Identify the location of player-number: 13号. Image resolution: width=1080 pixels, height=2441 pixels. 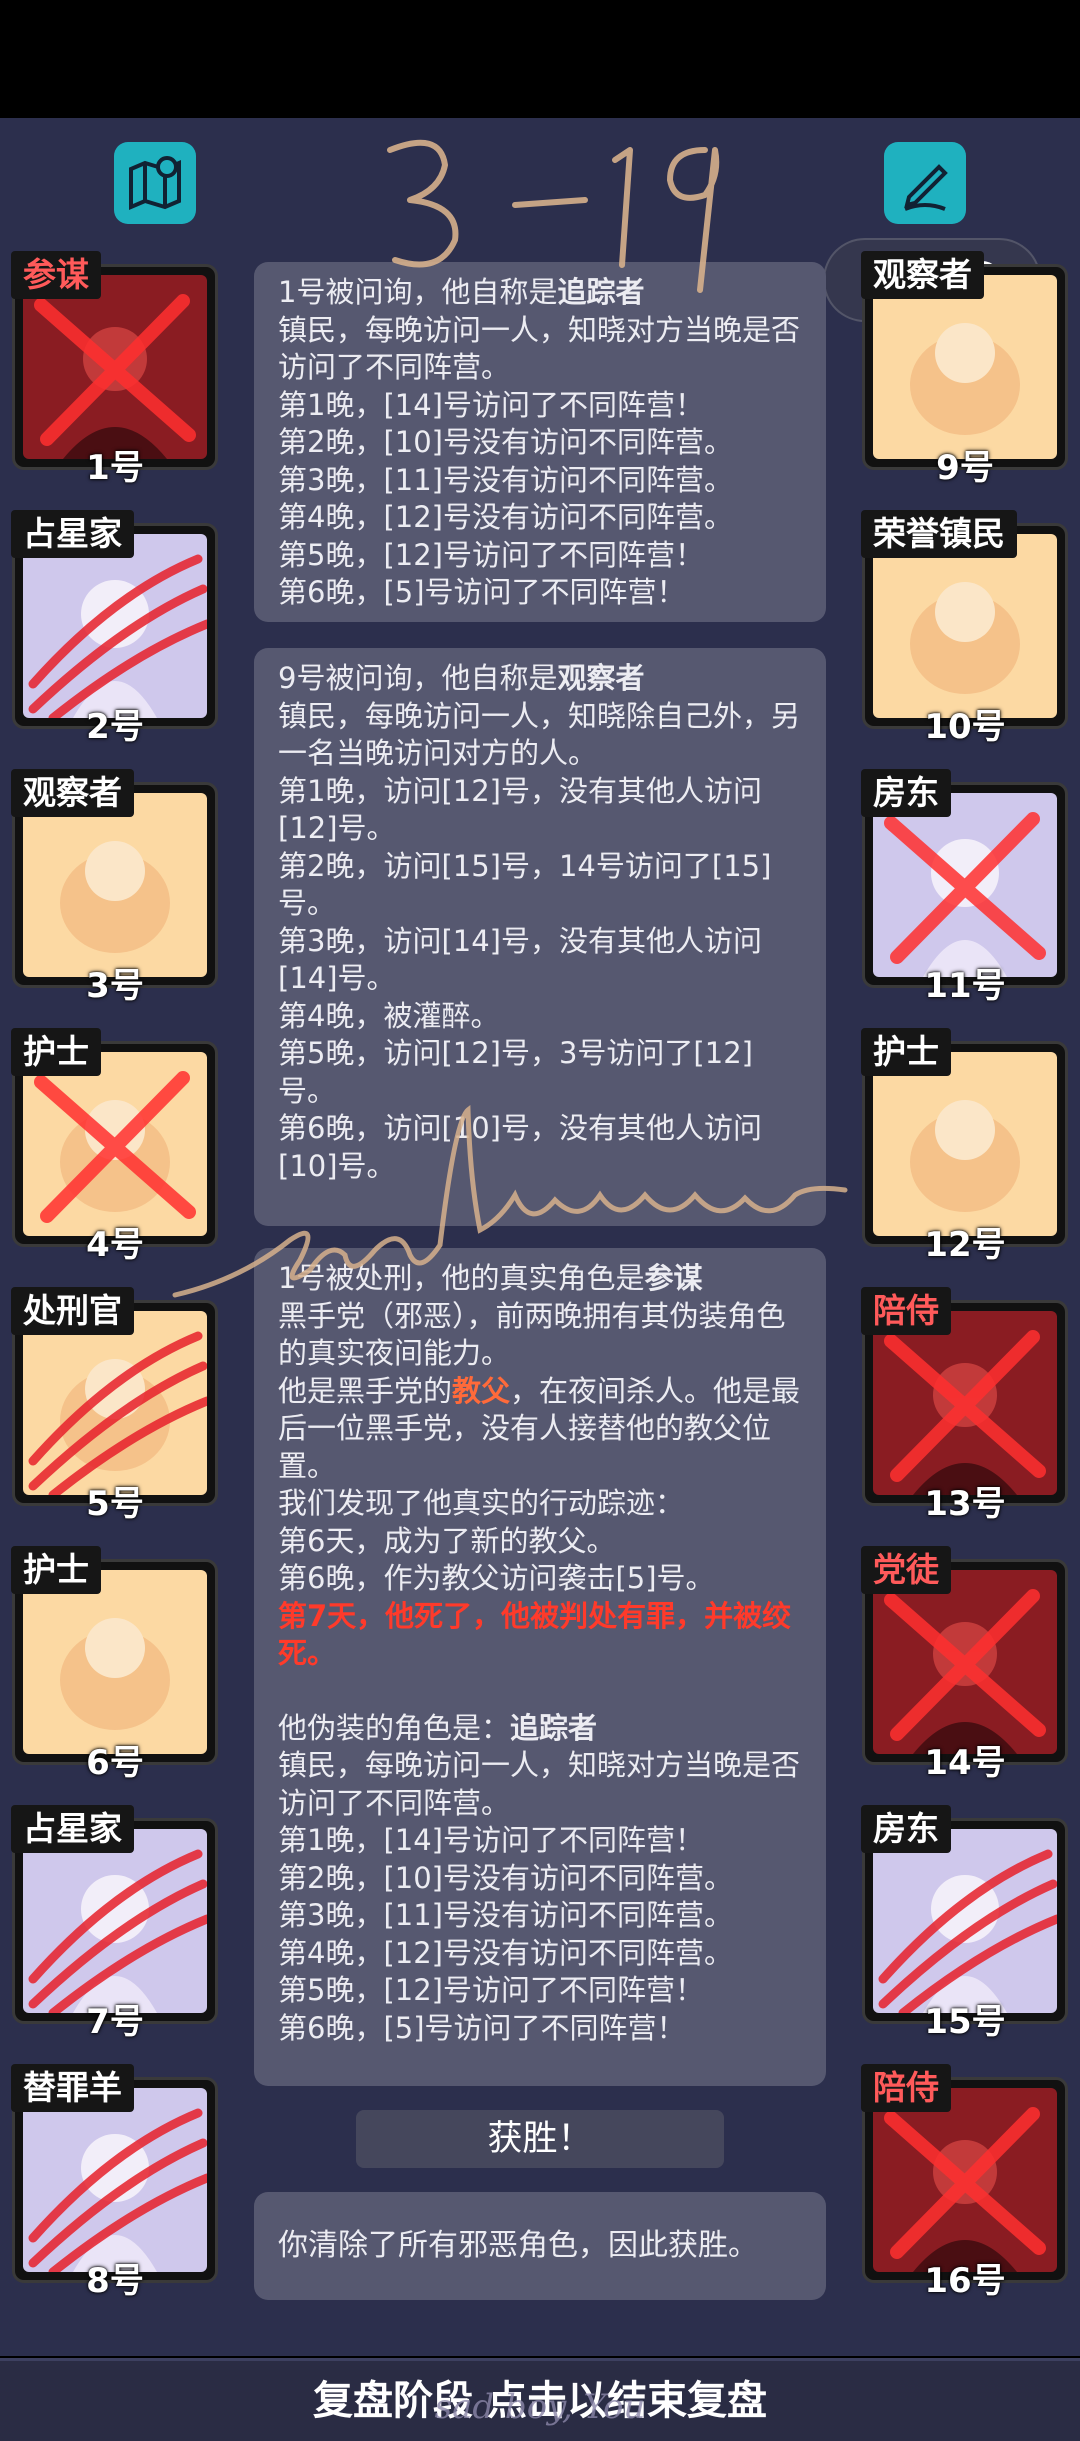
(965, 1504).